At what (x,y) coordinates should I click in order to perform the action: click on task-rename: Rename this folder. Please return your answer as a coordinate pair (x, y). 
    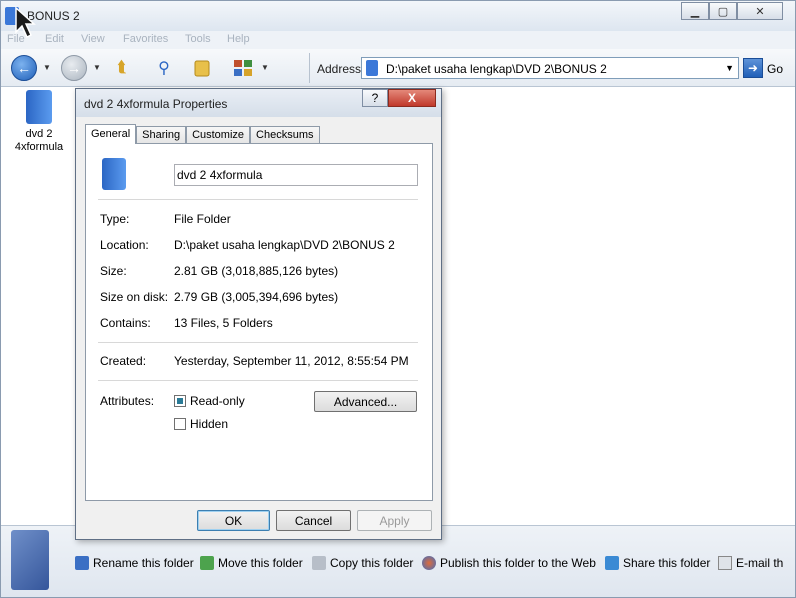
    Looking at the image, I should click on (134, 563).